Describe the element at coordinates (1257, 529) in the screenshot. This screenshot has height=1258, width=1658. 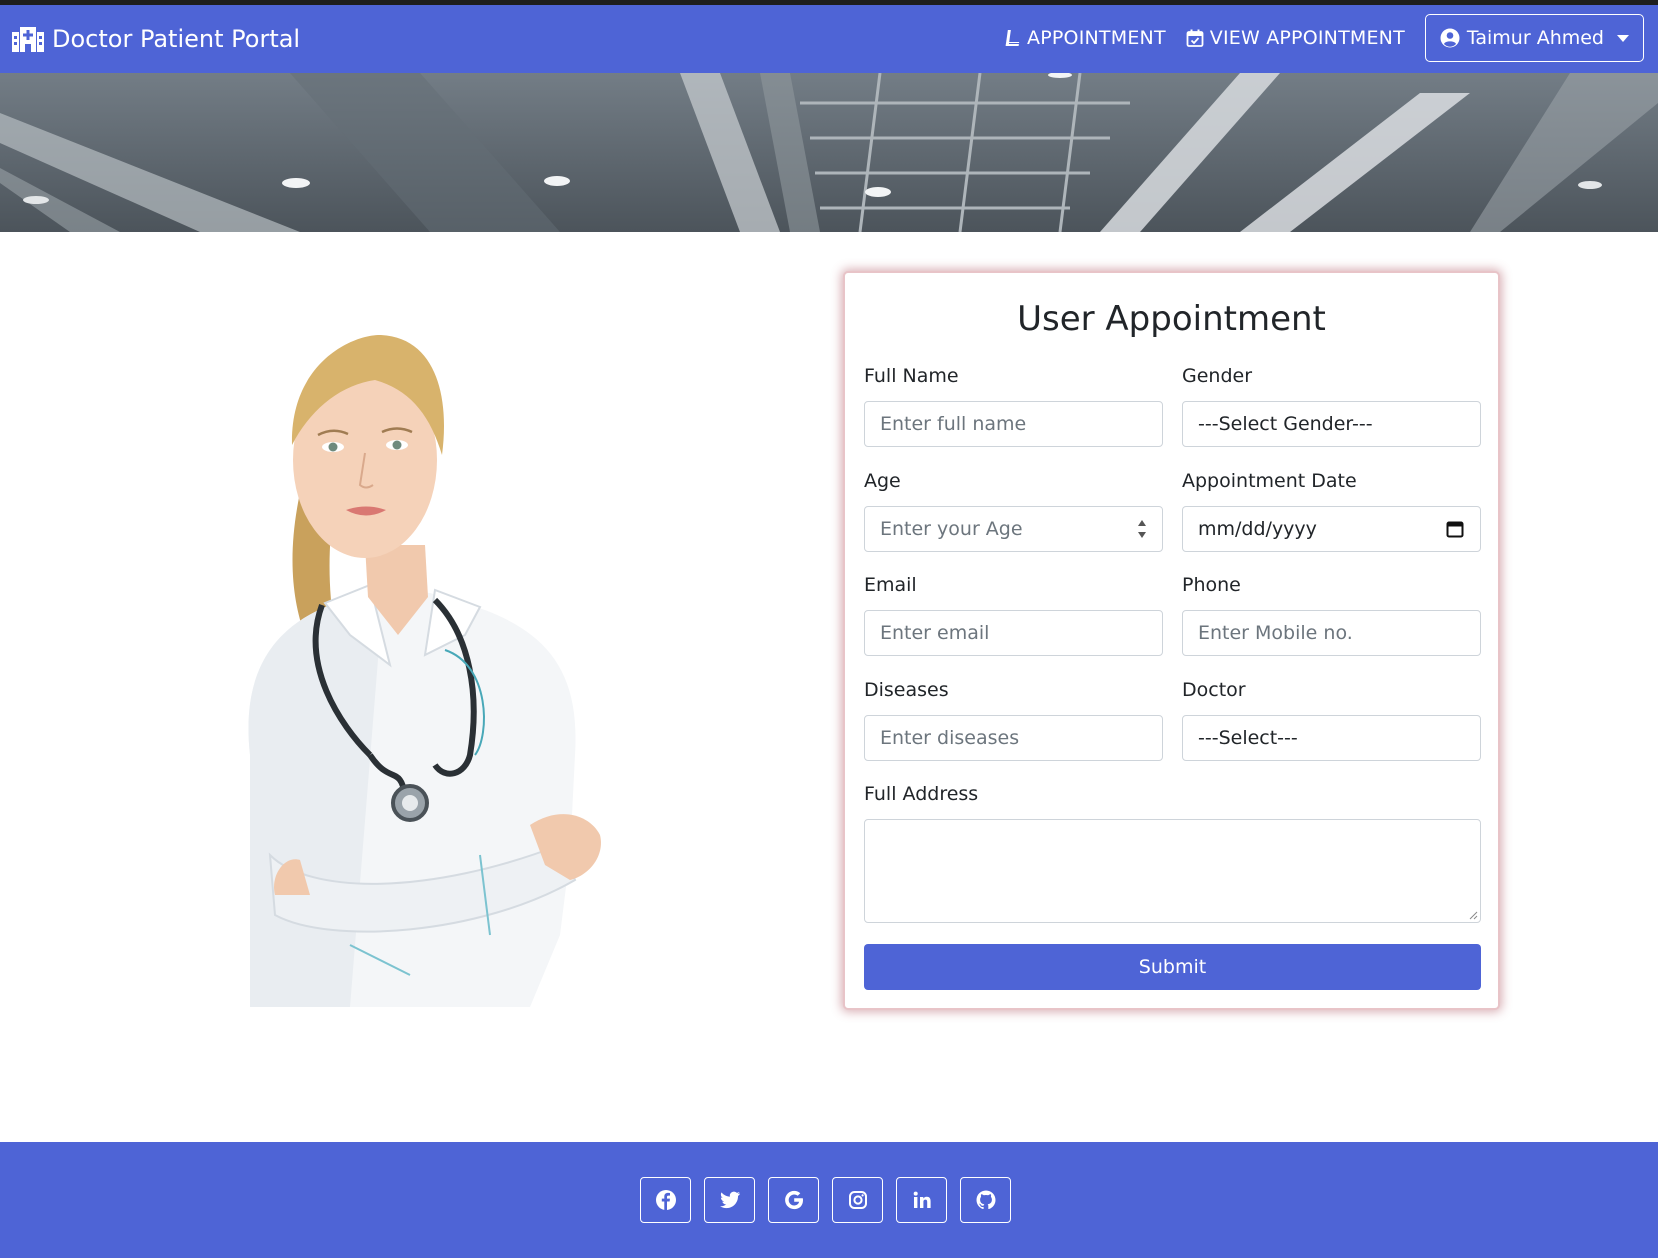
I see `date-format-text: mm/dd/yyyy` at that location.